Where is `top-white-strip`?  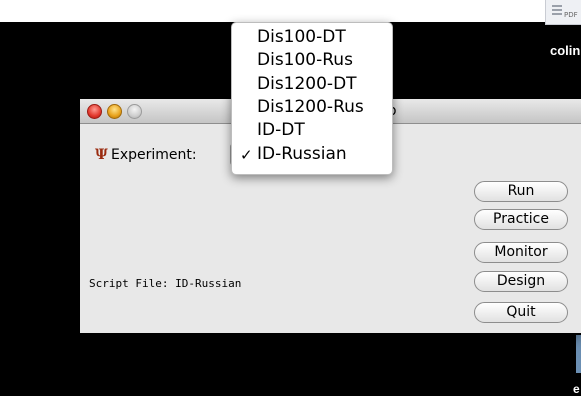 top-white-strip is located at coordinates (290, 11).